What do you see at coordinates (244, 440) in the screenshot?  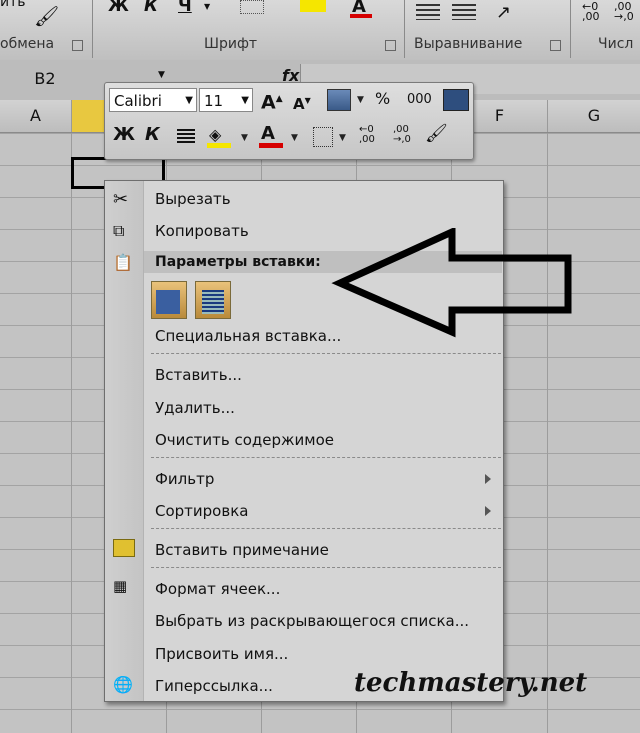 I see `menu-item-clear-contents: Очистить содержимое` at bounding box center [244, 440].